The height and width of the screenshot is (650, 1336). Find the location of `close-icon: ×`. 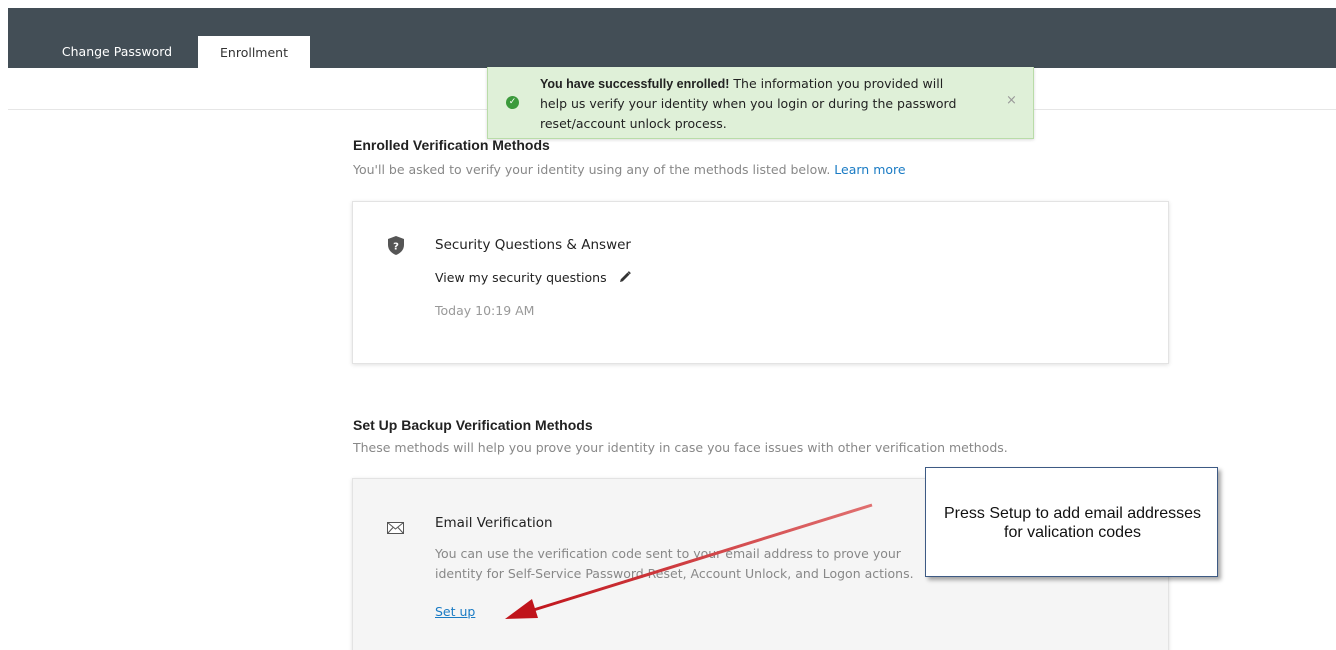

close-icon: × is located at coordinates (1011, 100).